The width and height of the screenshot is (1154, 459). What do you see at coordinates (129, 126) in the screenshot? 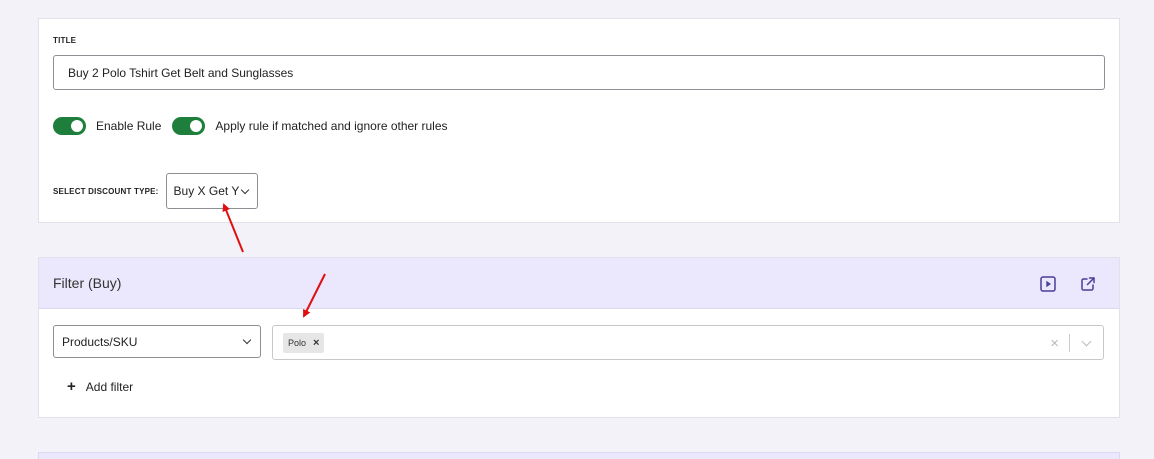
I see `enable-rule-label: Enable Rule` at bounding box center [129, 126].